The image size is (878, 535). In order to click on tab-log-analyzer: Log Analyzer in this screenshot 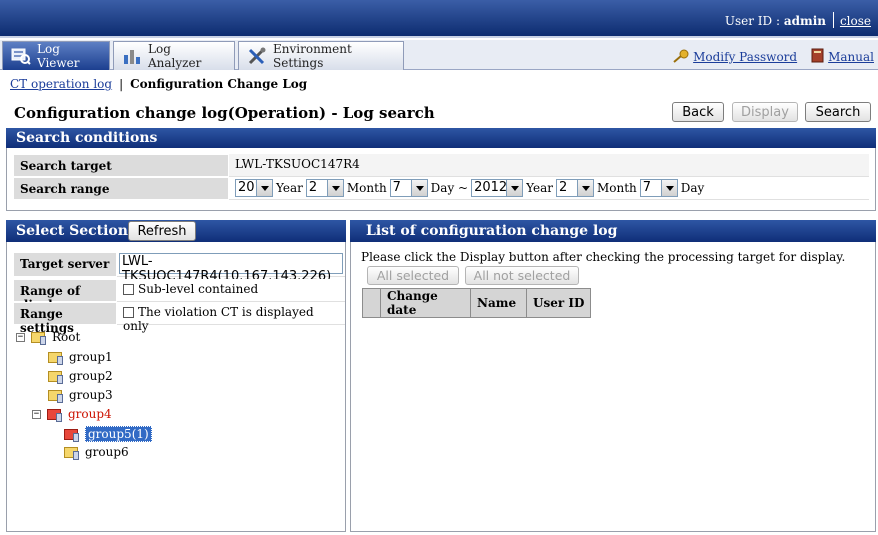, I will do `click(174, 55)`.